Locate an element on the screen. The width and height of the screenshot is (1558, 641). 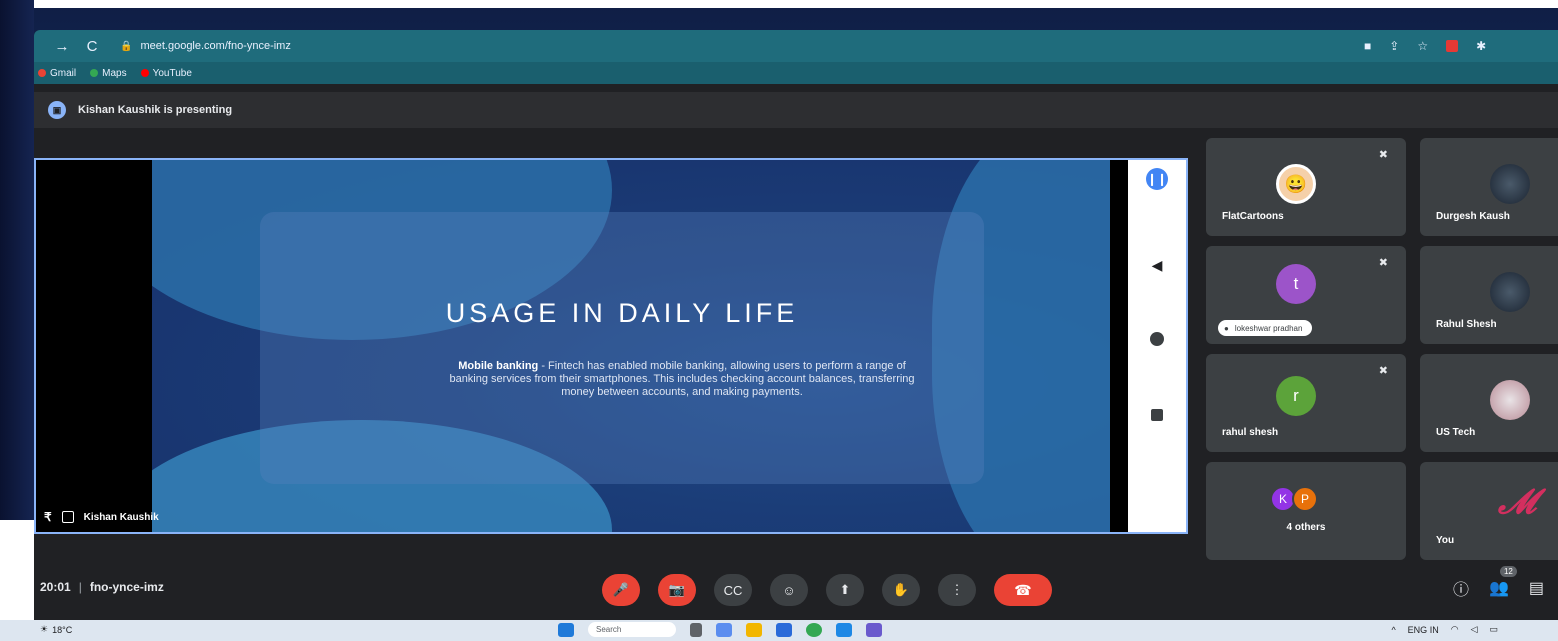
participant-tile: r ✖ rahul shesh is located at coordinates (1306, 403).